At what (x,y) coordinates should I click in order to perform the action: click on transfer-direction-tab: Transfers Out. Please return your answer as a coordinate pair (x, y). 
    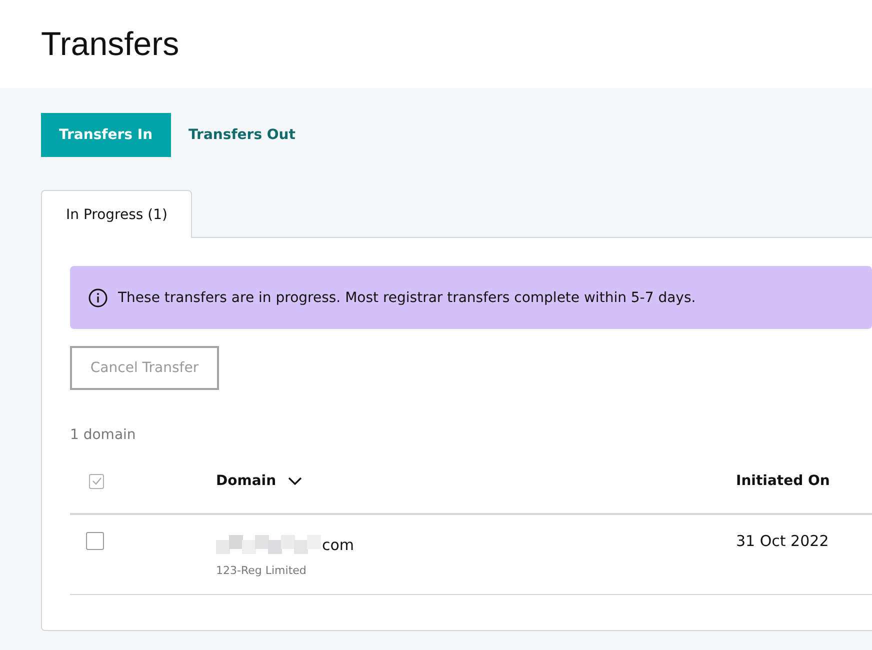
    Looking at the image, I should click on (242, 135).